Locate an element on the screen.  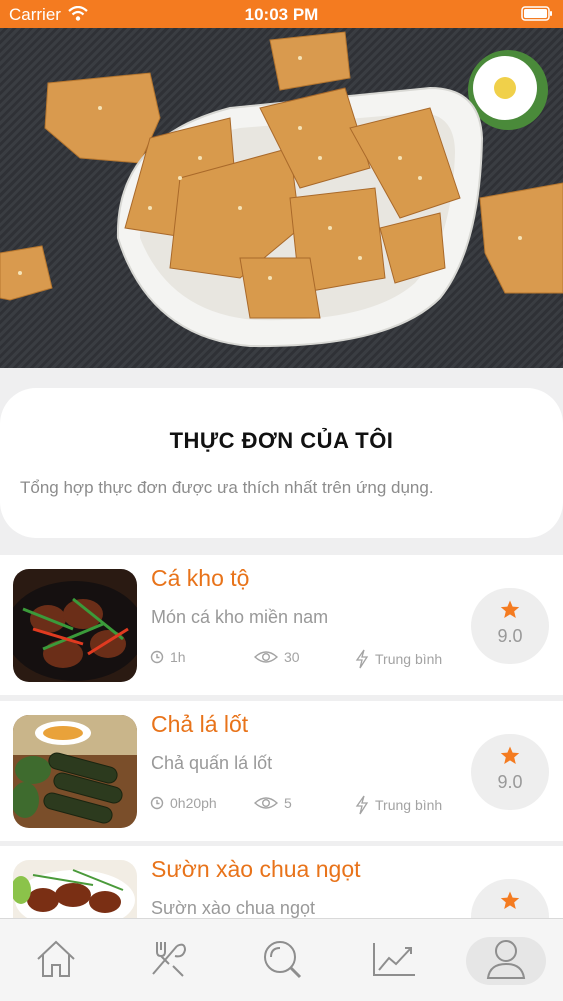
tab-recipes is located at coordinates (168, 961).